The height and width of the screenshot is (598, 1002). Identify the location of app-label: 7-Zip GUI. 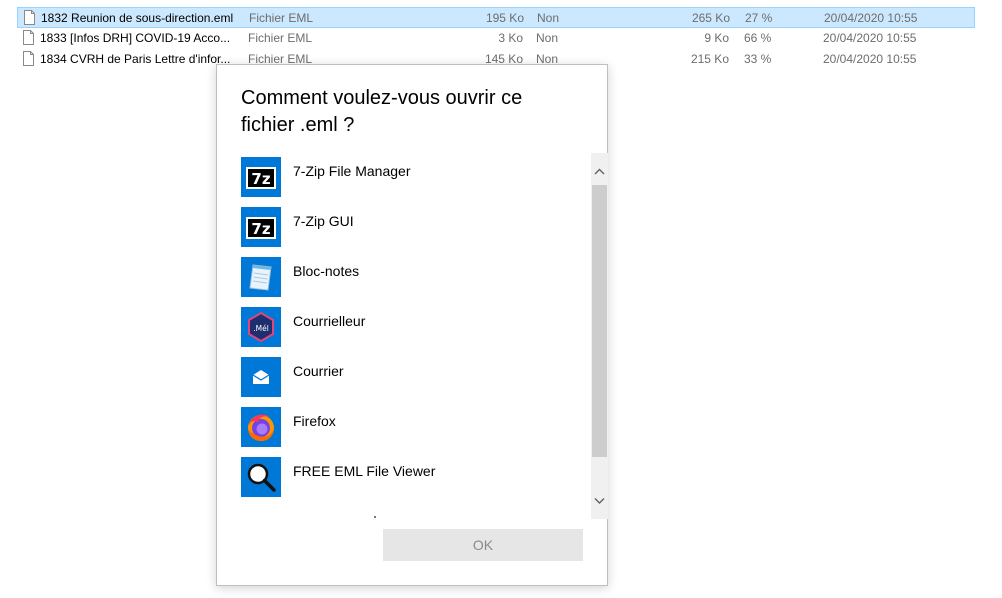
(323, 221).